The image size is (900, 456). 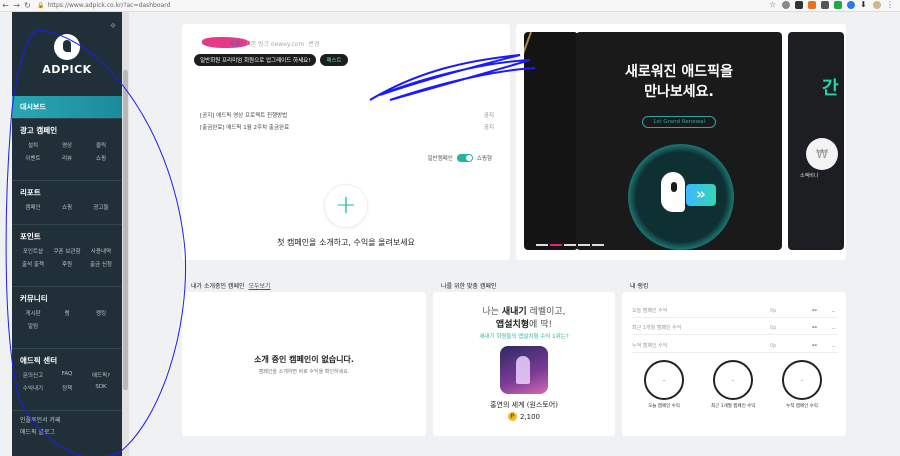 I want to click on rank-circle-value: .., so click(x=733, y=380).